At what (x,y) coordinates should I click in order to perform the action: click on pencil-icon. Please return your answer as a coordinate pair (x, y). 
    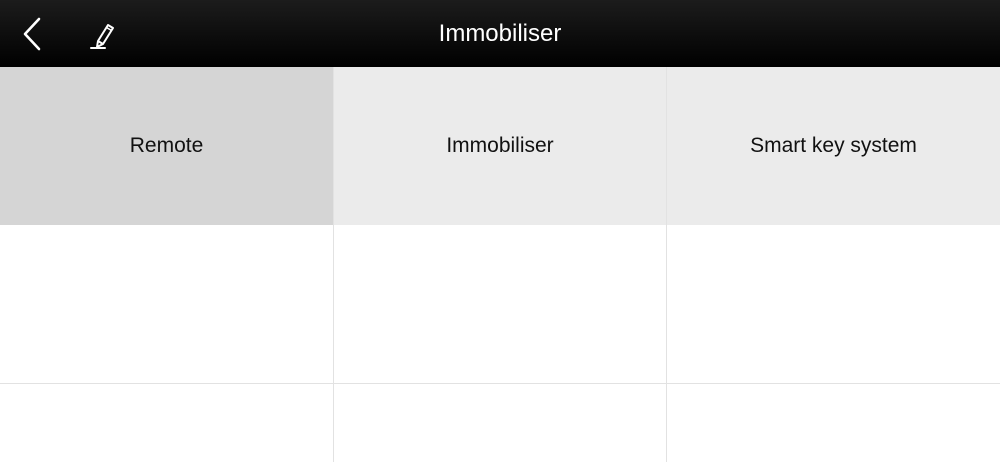
    Looking at the image, I should click on (102, 36).